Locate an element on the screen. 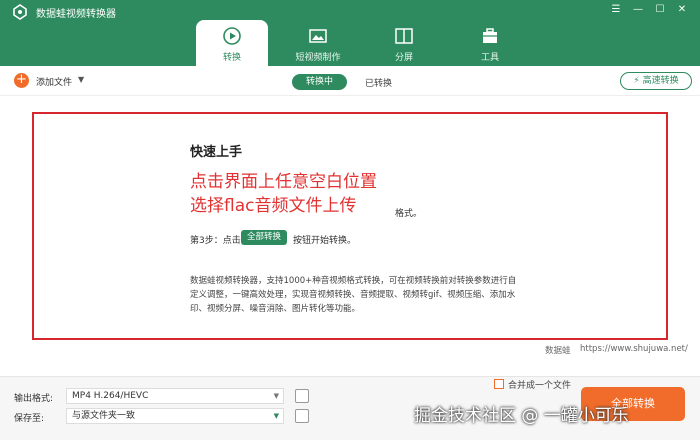 Image resolution: width=700 pixels, height=440 pixels. convert-icon is located at coordinates (232, 36).